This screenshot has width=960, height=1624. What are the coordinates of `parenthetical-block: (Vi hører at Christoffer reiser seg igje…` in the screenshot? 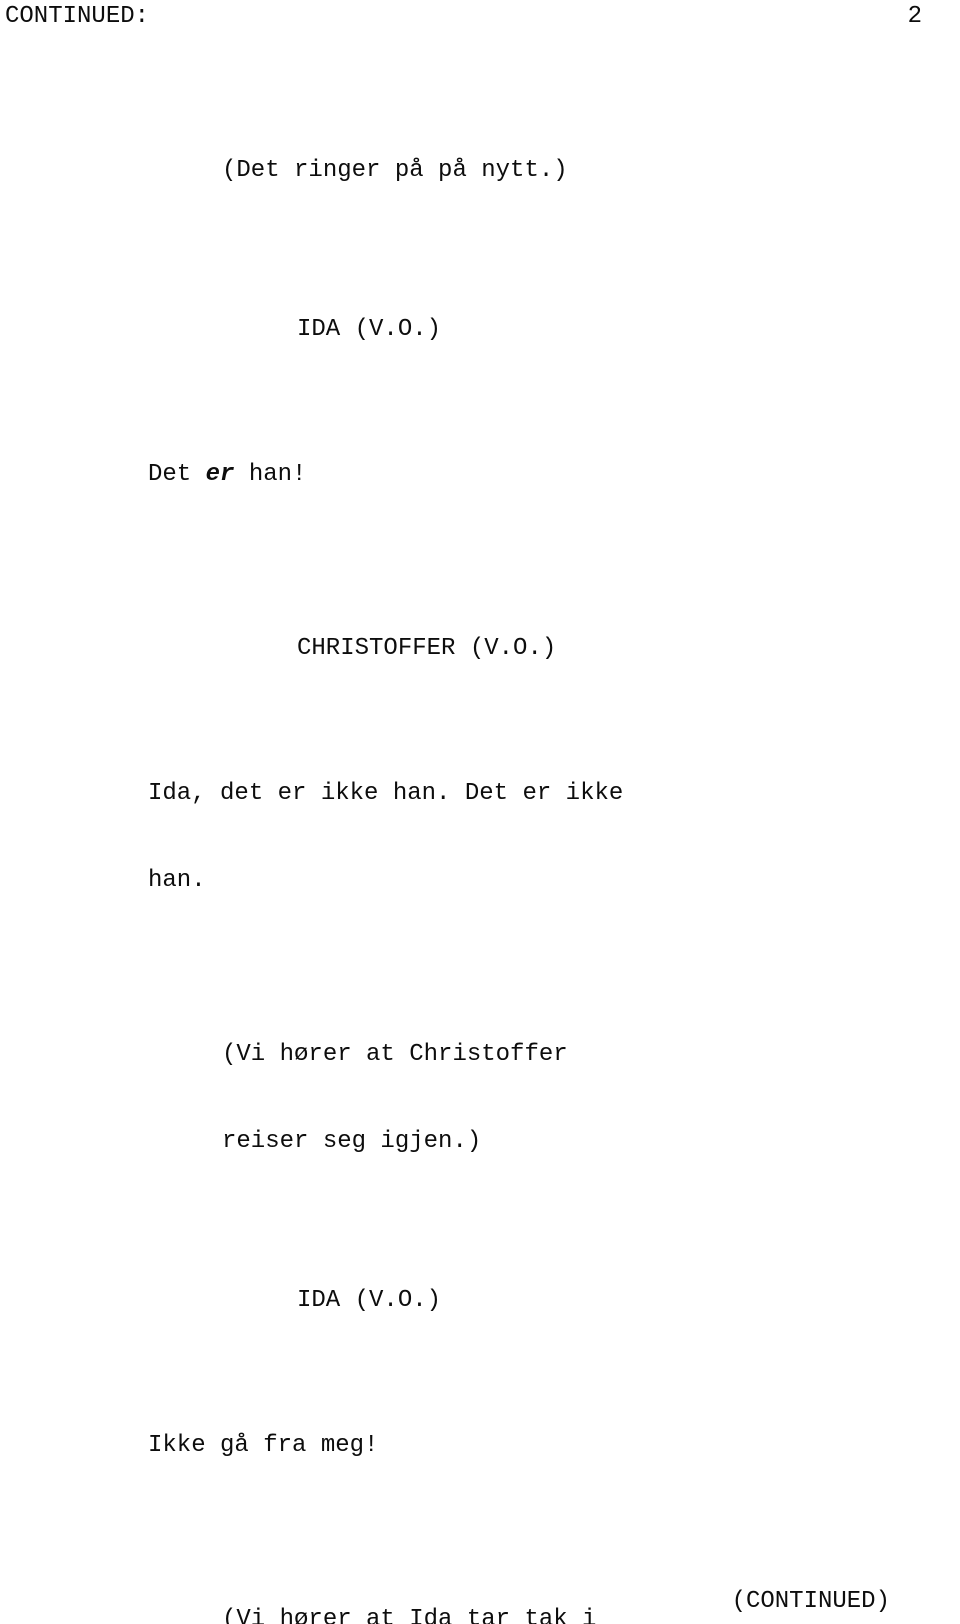 It's located at (591, 1098).